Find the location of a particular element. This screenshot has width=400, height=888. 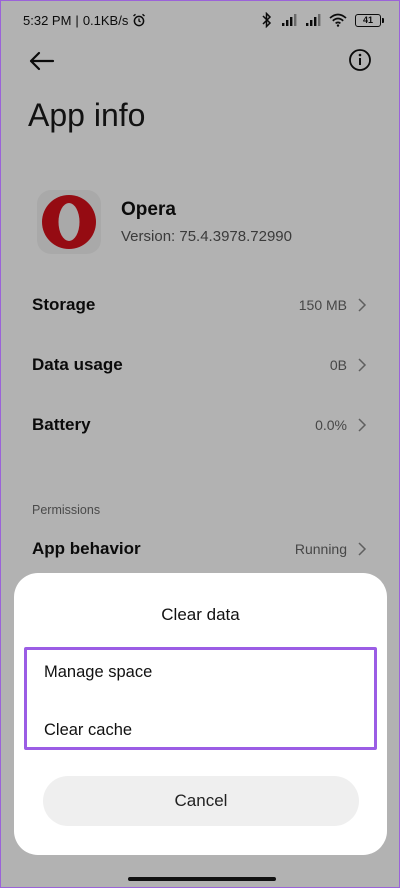

dialog-title: Clear data is located at coordinates (200, 614).